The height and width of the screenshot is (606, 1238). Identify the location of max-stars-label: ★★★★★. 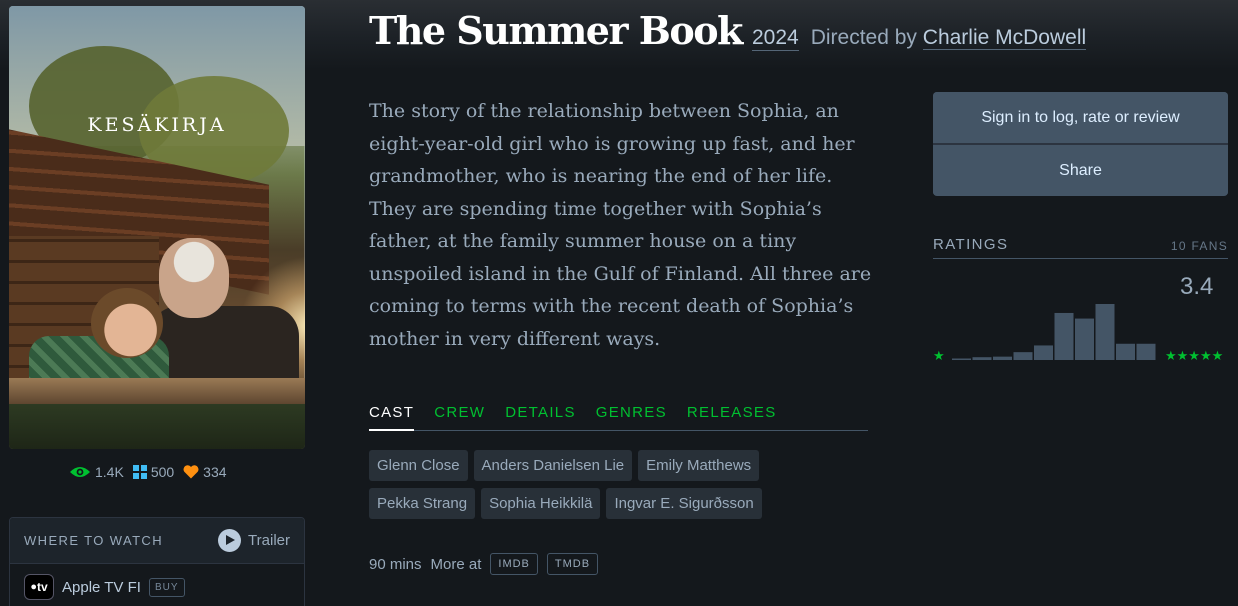
(1194, 356).